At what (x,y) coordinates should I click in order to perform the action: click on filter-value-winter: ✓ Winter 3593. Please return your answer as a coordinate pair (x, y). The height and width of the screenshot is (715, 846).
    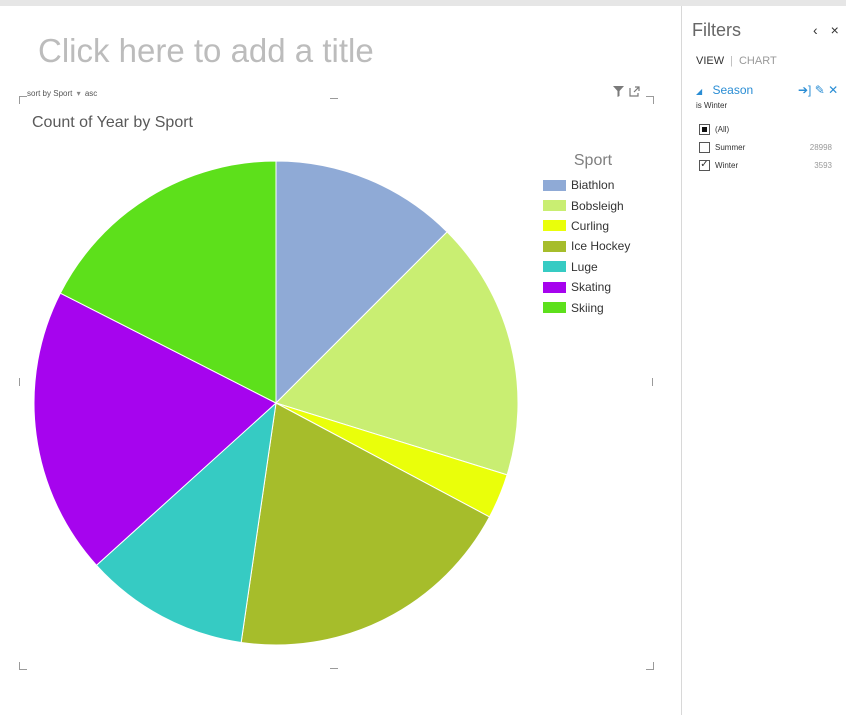
    Looking at the image, I should click on (772, 165).